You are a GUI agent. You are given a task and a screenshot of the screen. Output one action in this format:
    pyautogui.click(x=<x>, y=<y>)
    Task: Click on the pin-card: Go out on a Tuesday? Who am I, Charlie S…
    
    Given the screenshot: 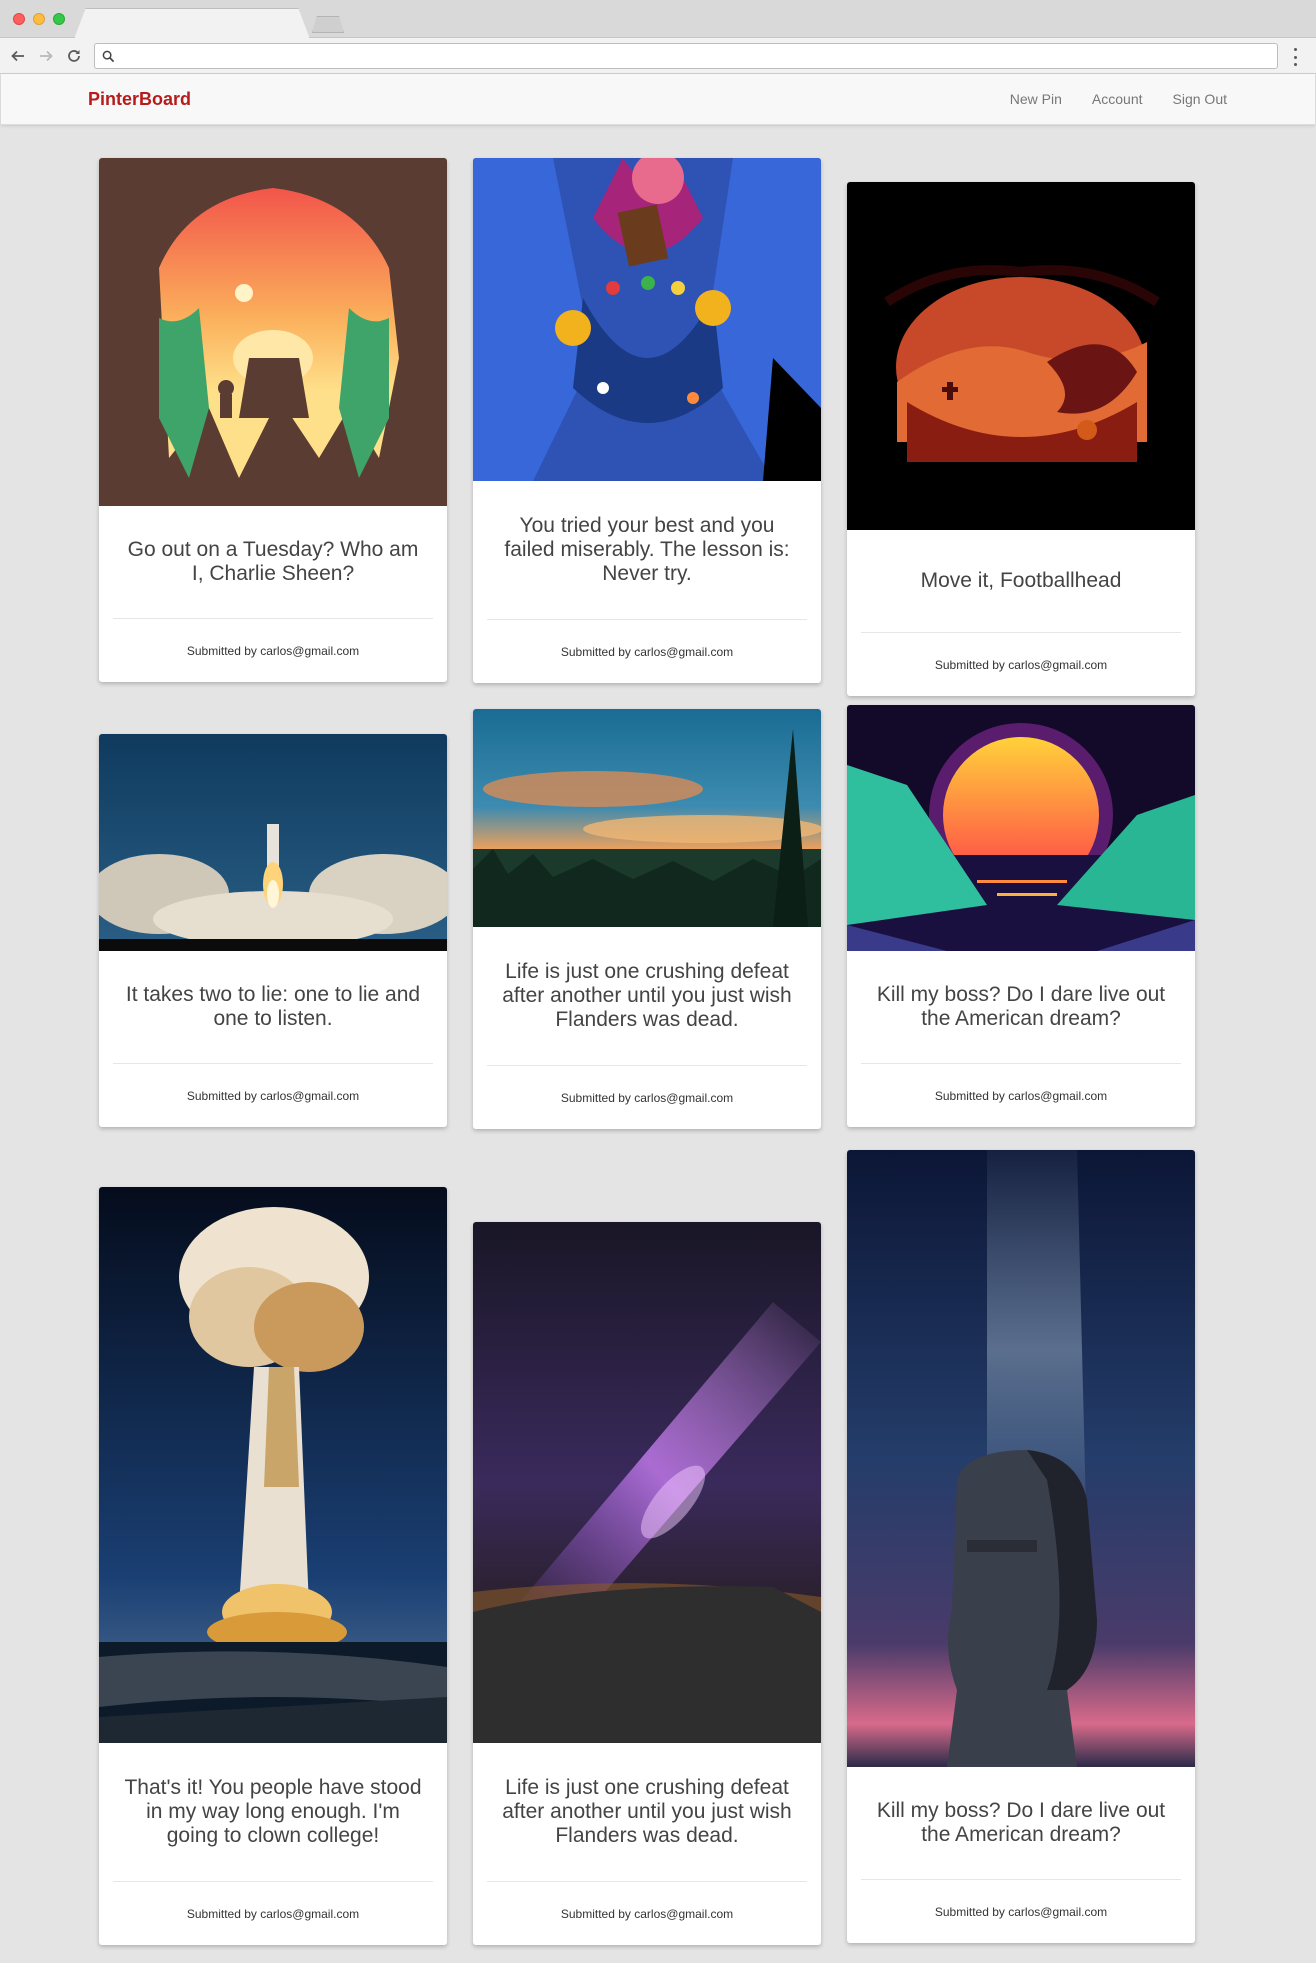 What is the action you would take?
    pyautogui.click(x=273, y=420)
    